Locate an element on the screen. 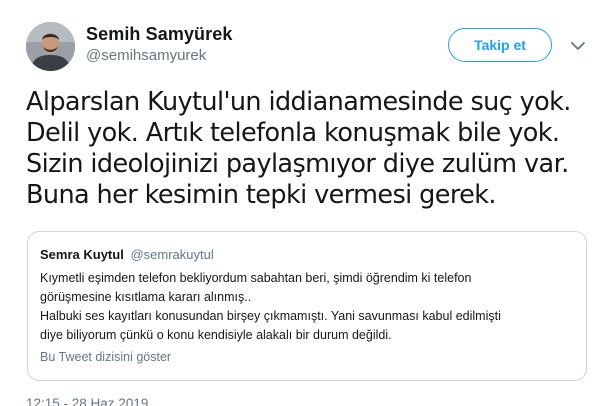 Image resolution: width=616 pixels, height=406 pixels. chevron-down-icon is located at coordinates (578, 46).